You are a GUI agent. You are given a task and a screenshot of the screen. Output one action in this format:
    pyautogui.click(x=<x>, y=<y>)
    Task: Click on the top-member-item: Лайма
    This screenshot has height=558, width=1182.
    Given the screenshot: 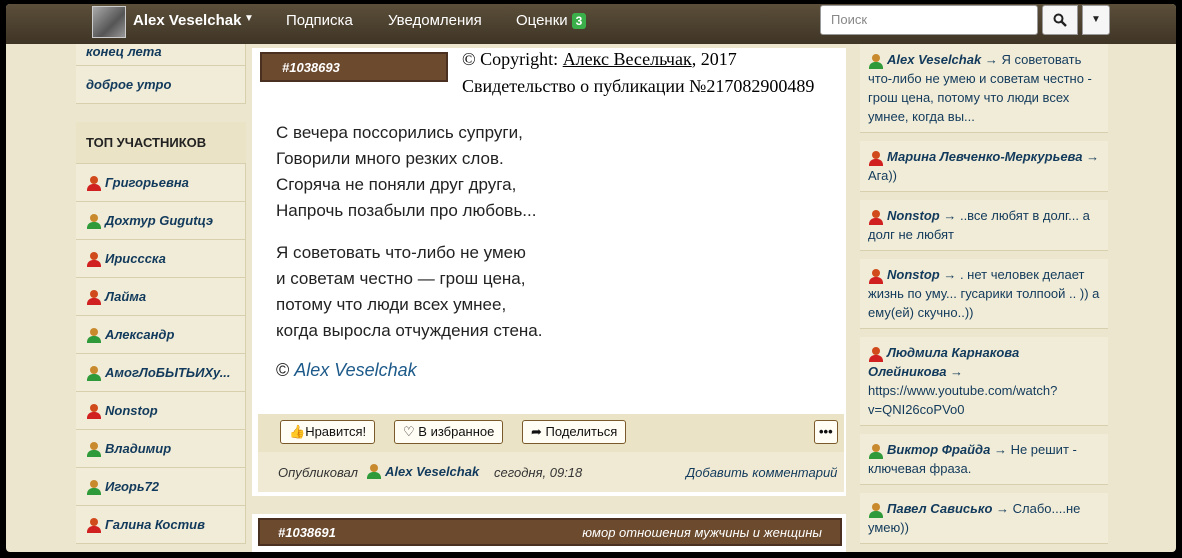 What is the action you would take?
    pyautogui.click(x=161, y=297)
    